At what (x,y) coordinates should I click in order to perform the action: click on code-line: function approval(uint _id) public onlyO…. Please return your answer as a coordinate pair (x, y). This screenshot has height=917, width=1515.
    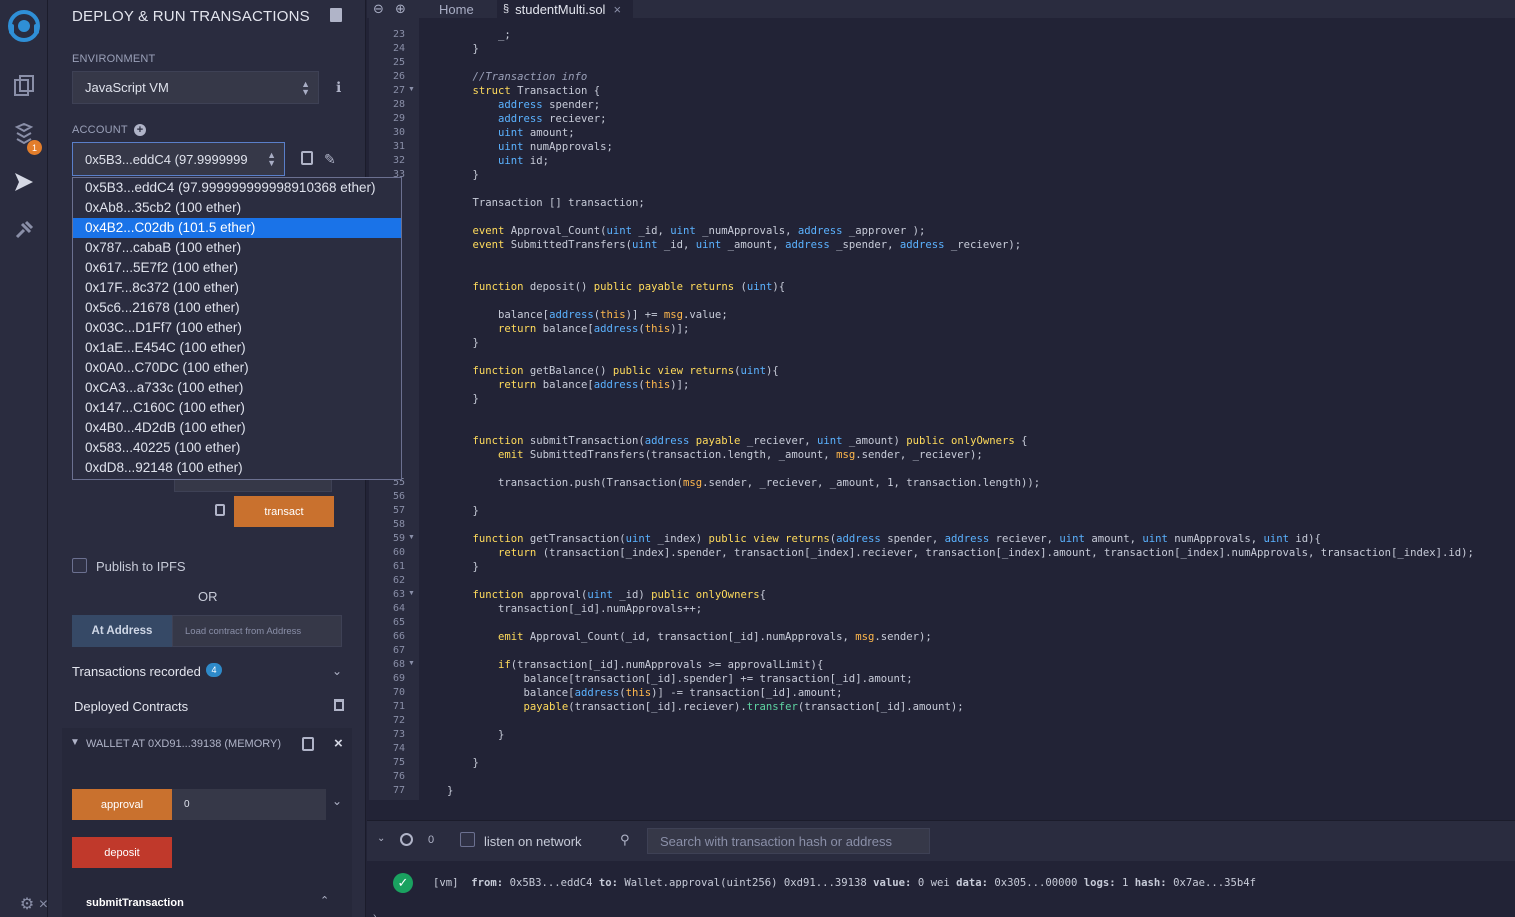
    Looking at the image, I should click on (619, 595).